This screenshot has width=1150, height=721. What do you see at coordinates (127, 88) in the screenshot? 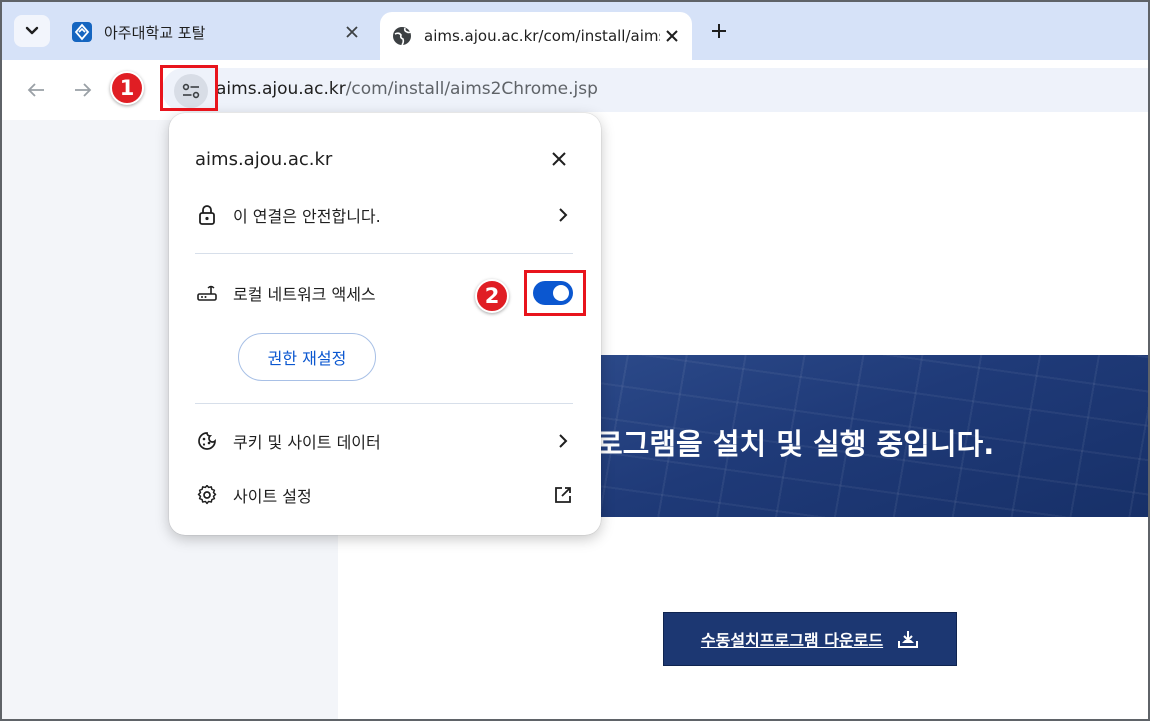
I see `step-badge-1: 1` at bounding box center [127, 88].